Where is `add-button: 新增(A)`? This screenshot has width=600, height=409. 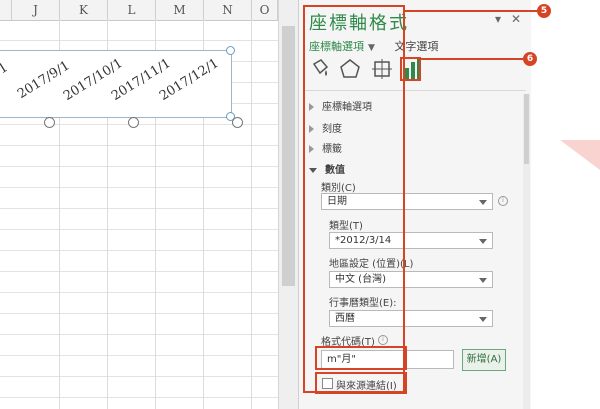
add-button: 新增(A) is located at coordinates (484, 360).